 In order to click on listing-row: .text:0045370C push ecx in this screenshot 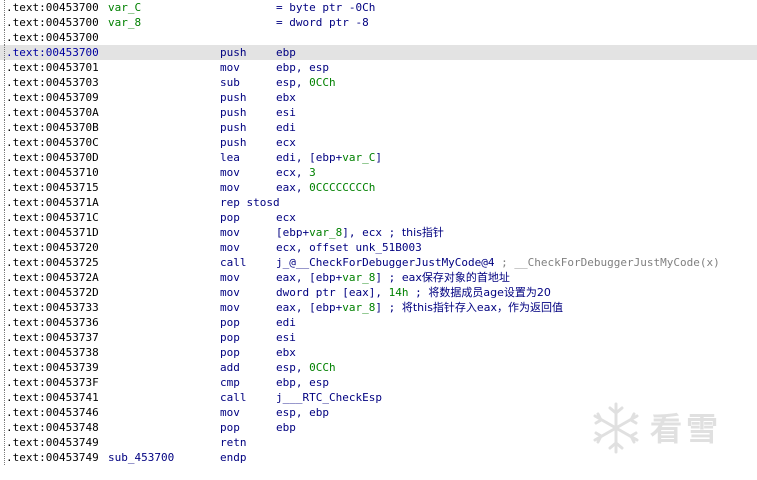, I will do `click(378, 142)`.